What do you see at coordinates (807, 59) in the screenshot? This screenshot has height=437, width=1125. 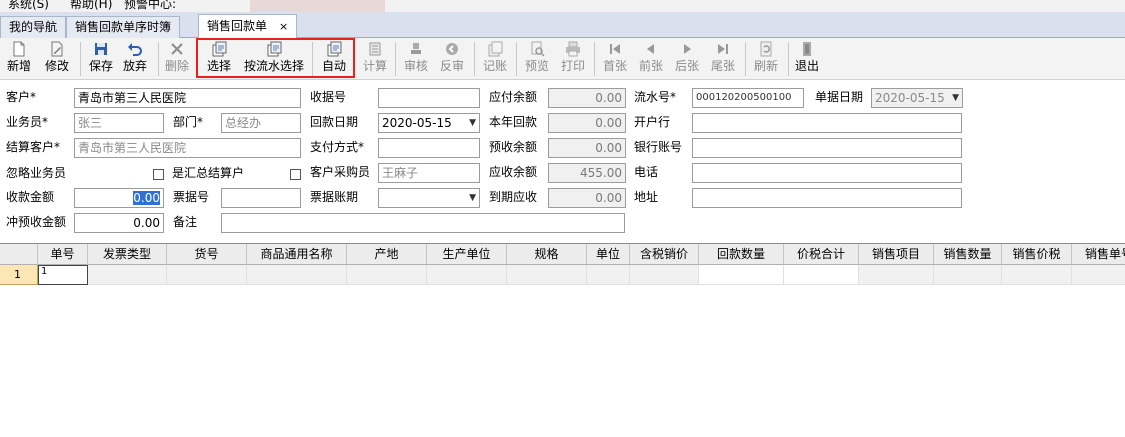 I see `exit-button: 退出` at bounding box center [807, 59].